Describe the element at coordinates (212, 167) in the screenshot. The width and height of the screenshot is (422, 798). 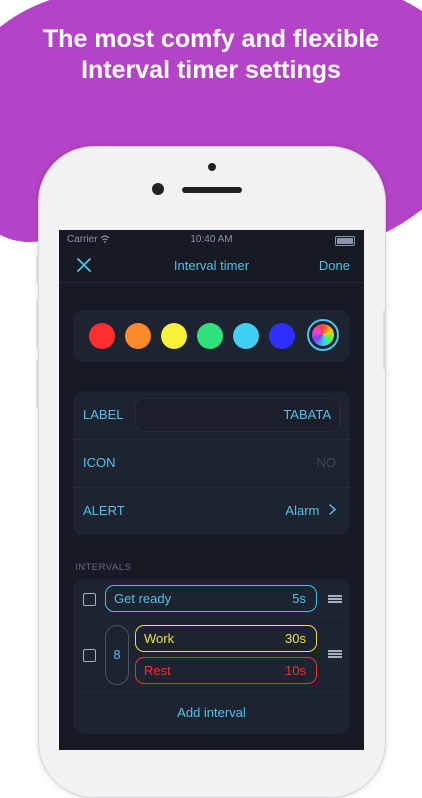
I see `proximity-sensor` at that location.